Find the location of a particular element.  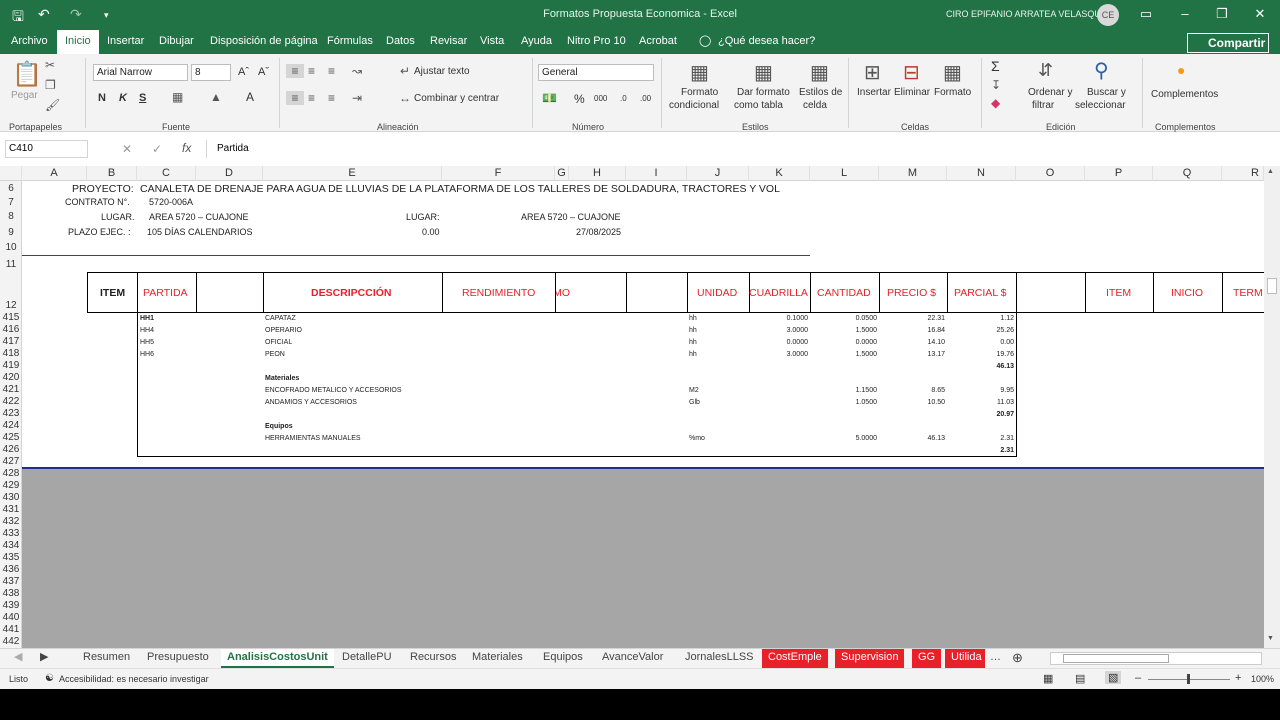

delete-cells-button: Eliminar is located at coordinates (912, 92).